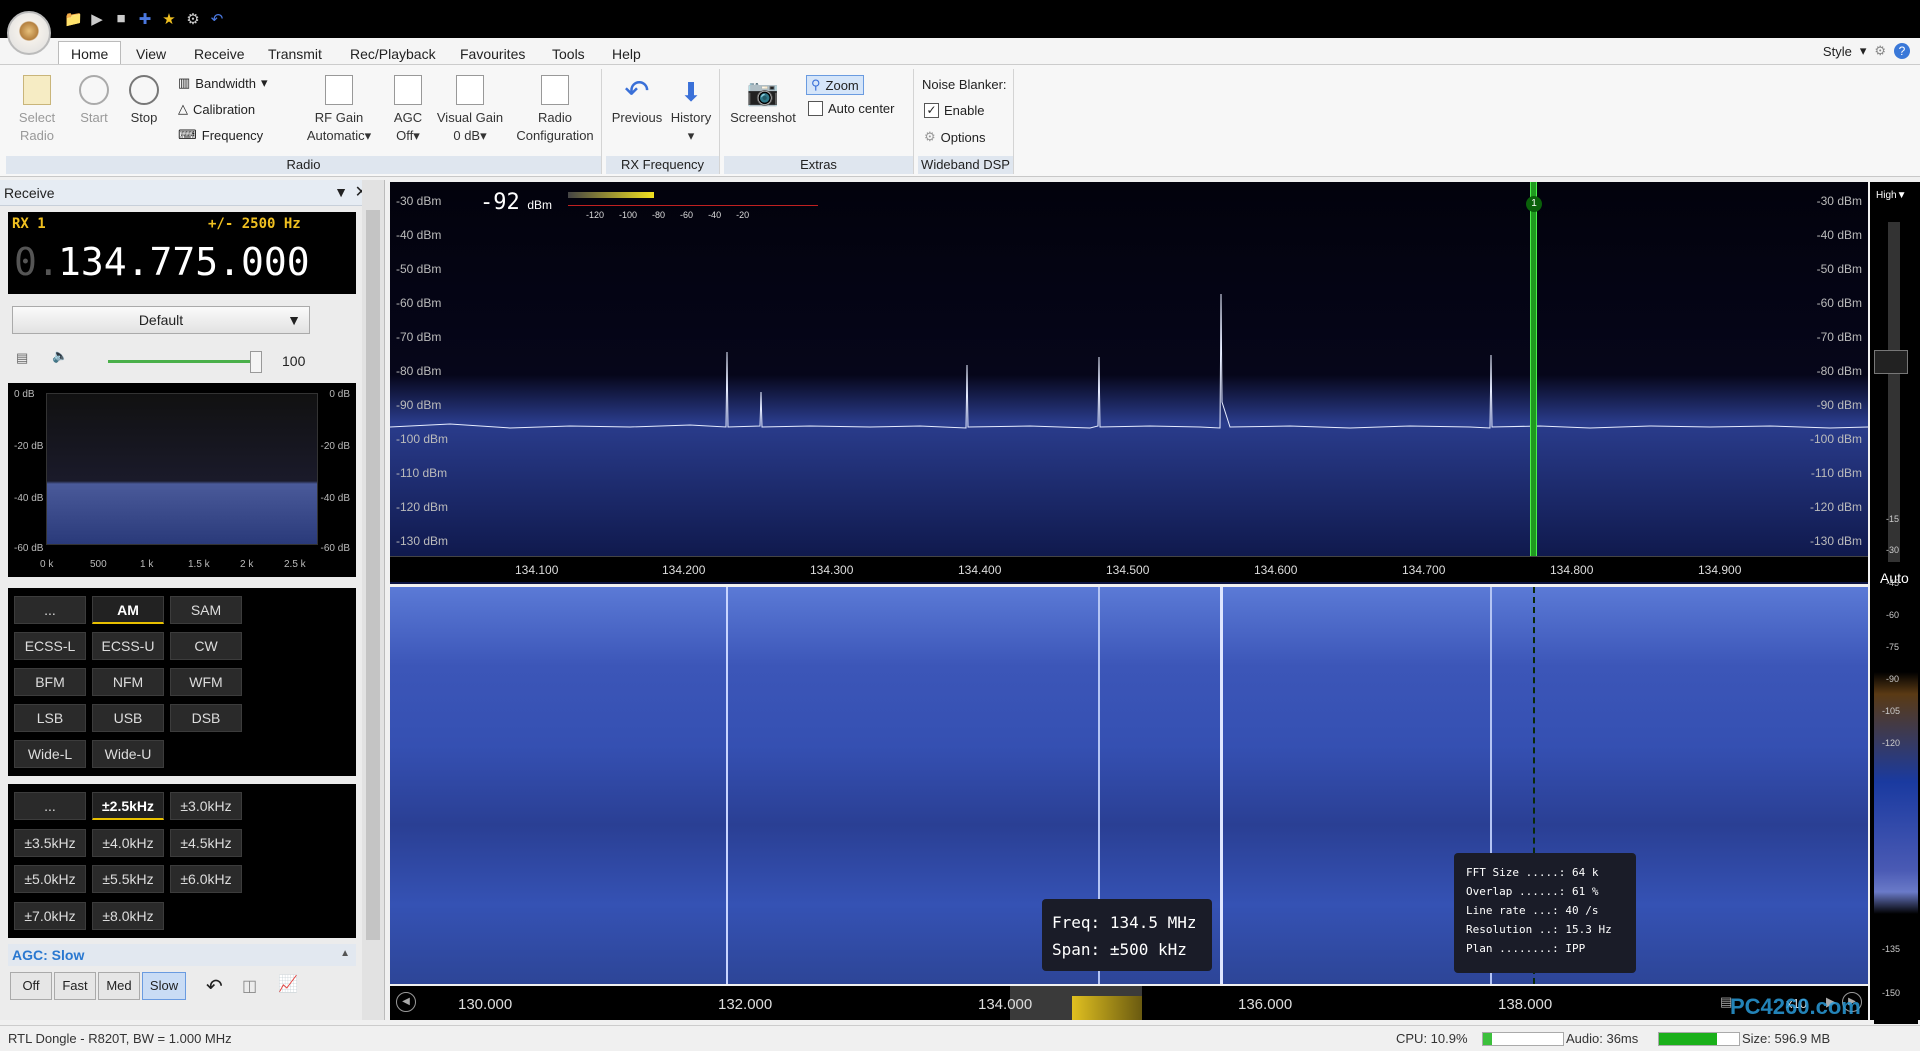 The width and height of the screenshot is (1920, 1051). Describe the element at coordinates (75, 986) in the screenshot. I see `agc-fast-button: Fast` at that location.